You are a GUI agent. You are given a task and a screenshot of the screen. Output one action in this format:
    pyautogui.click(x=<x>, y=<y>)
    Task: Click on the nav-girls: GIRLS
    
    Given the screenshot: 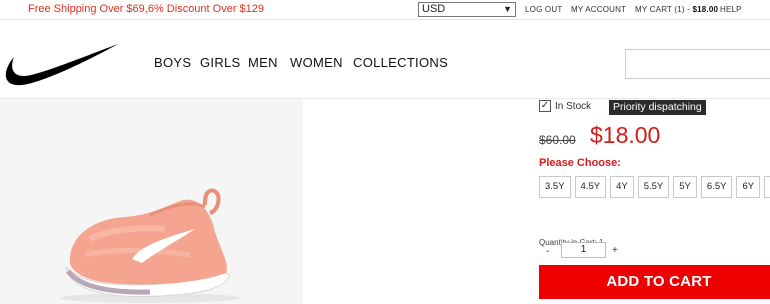 What is the action you would take?
    pyautogui.click(x=220, y=62)
    